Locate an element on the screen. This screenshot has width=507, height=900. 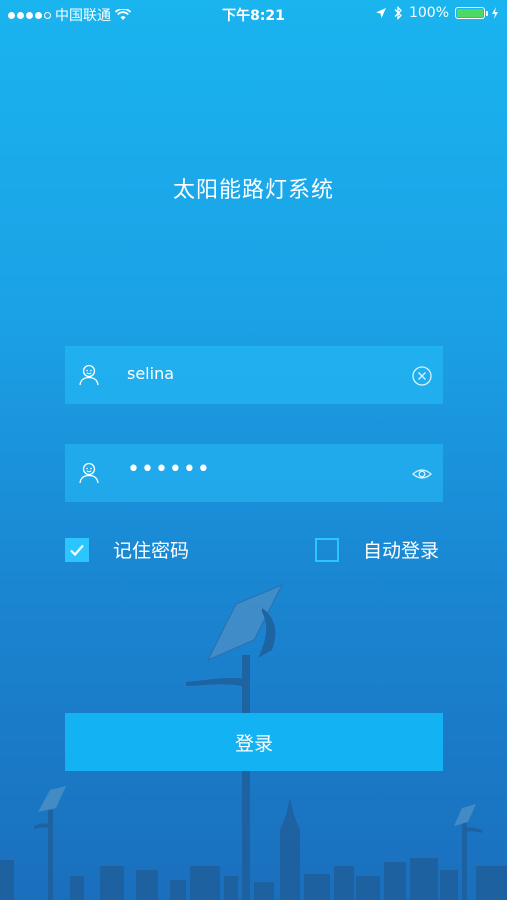
eye-icon is located at coordinates (422, 474).